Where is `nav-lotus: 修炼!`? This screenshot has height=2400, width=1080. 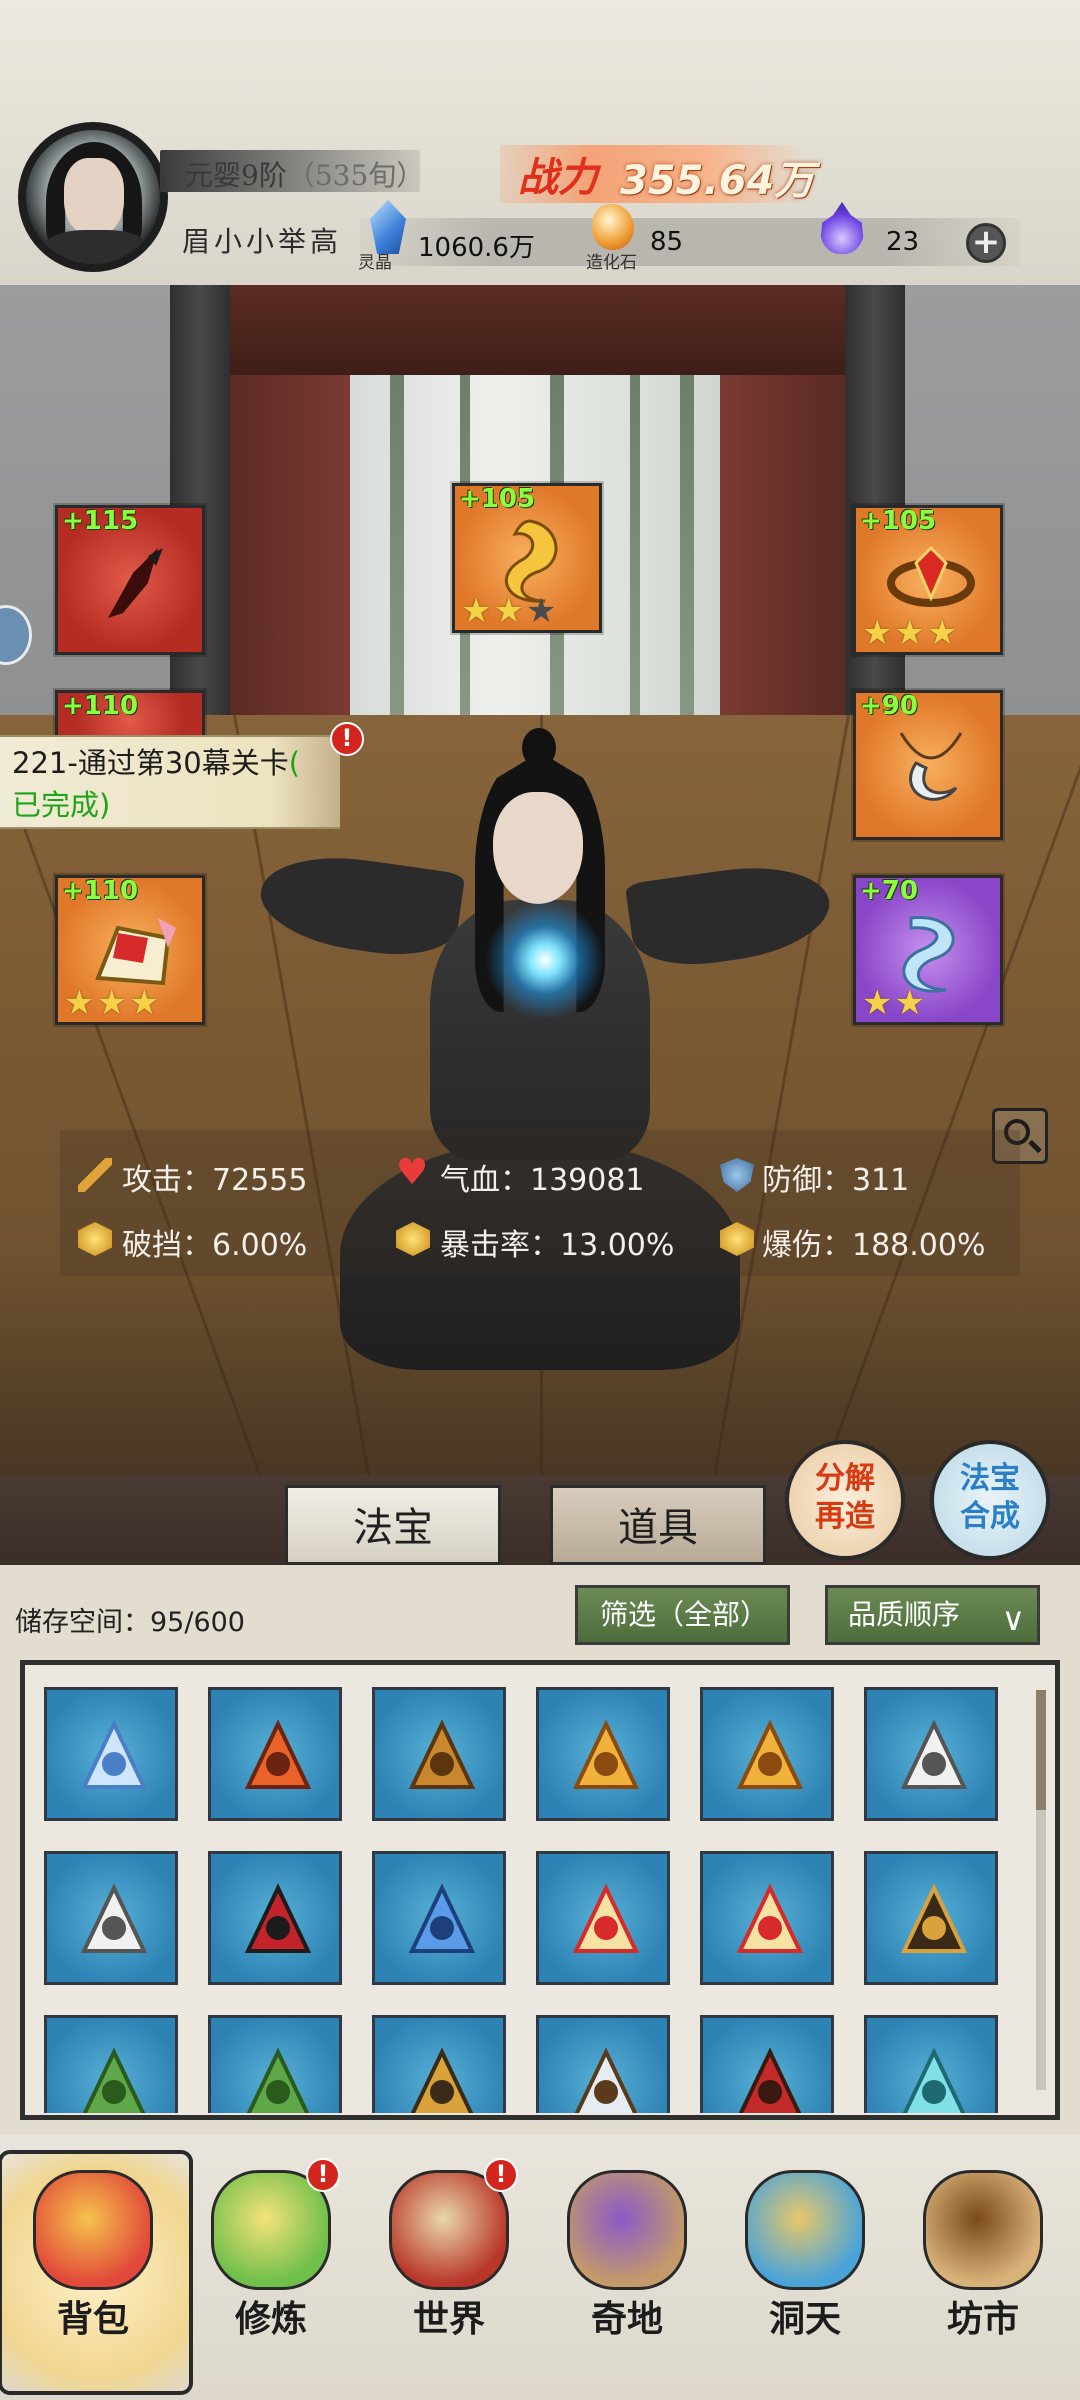 nav-lotus: 修炼! is located at coordinates (271, 2270).